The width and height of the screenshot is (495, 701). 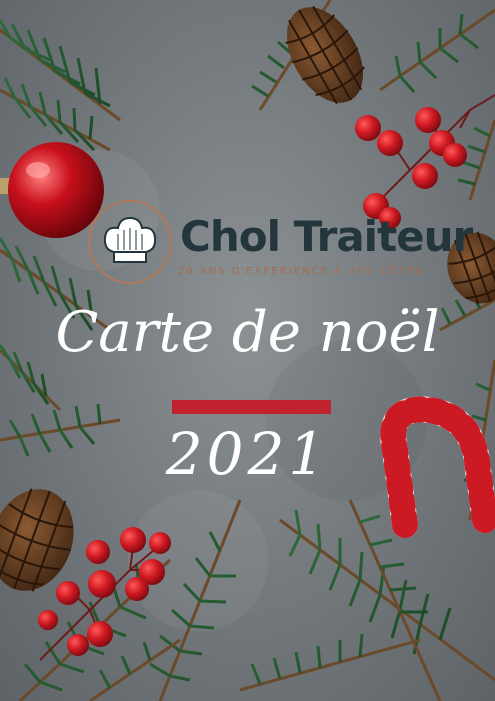 I want to click on page-title: Carte de noël, so click(x=247, y=332).